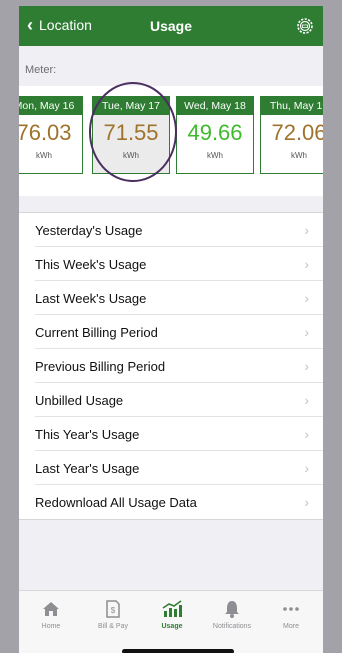 The height and width of the screenshot is (653, 342). Describe the element at coordinates (41, 70) in the screenshot. I see `meter-label: Meter:` at that location.